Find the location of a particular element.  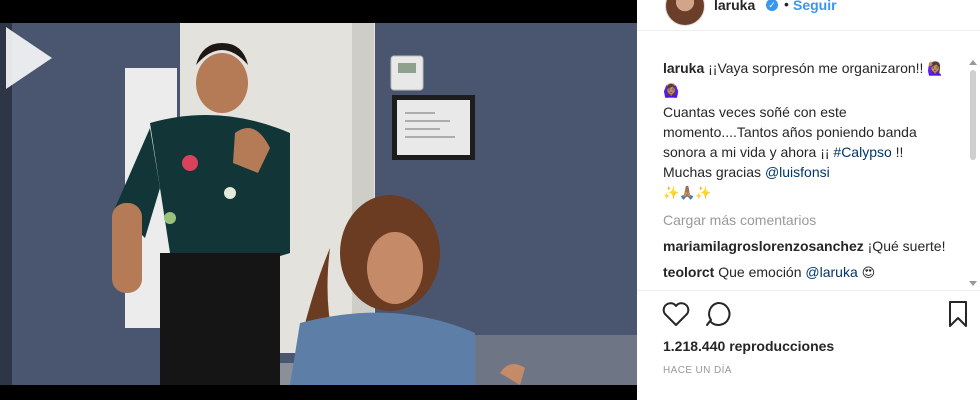

post-timestamp: HACE UN DÍA is located at coordinates (697, 370).